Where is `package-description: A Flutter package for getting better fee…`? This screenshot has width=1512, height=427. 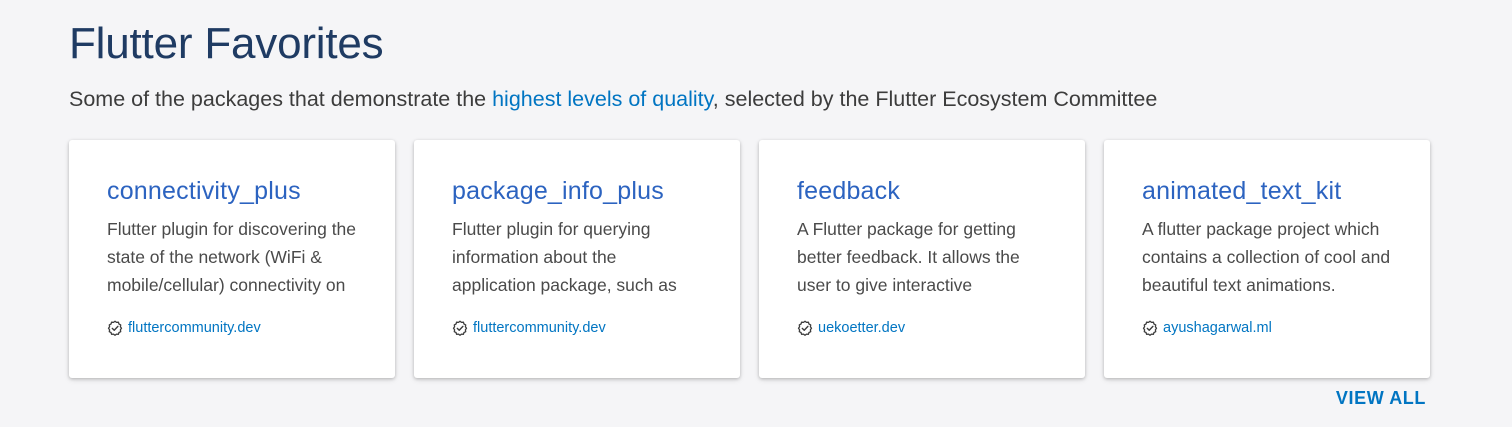 package-description: A Flutter package for getting better fee… is located at coordinates (908, 257).